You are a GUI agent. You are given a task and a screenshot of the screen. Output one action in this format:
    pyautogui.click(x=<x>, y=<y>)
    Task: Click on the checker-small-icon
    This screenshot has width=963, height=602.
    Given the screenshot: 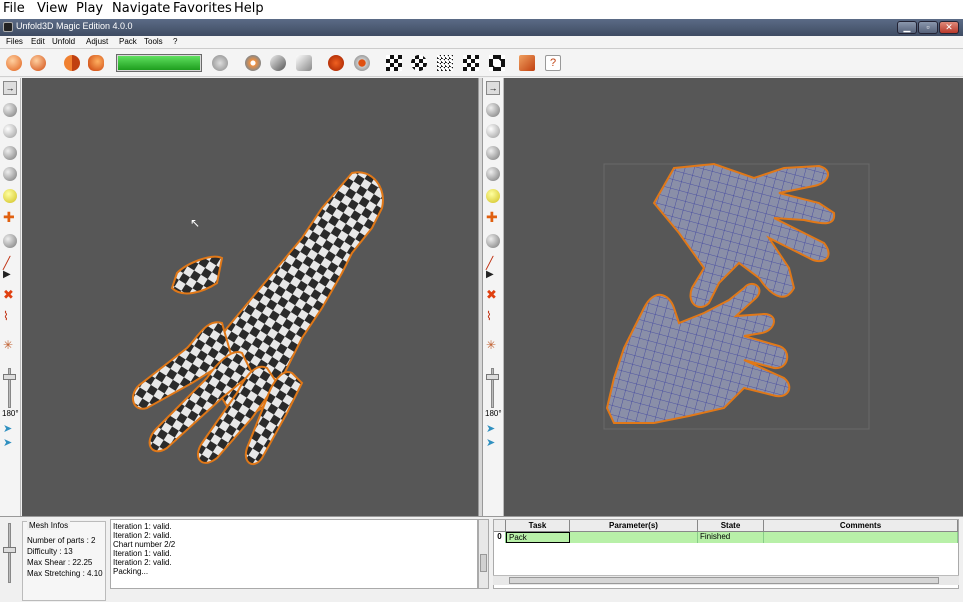 What is the action you would take?
    pyautogui.click(x=445, y=63)
    